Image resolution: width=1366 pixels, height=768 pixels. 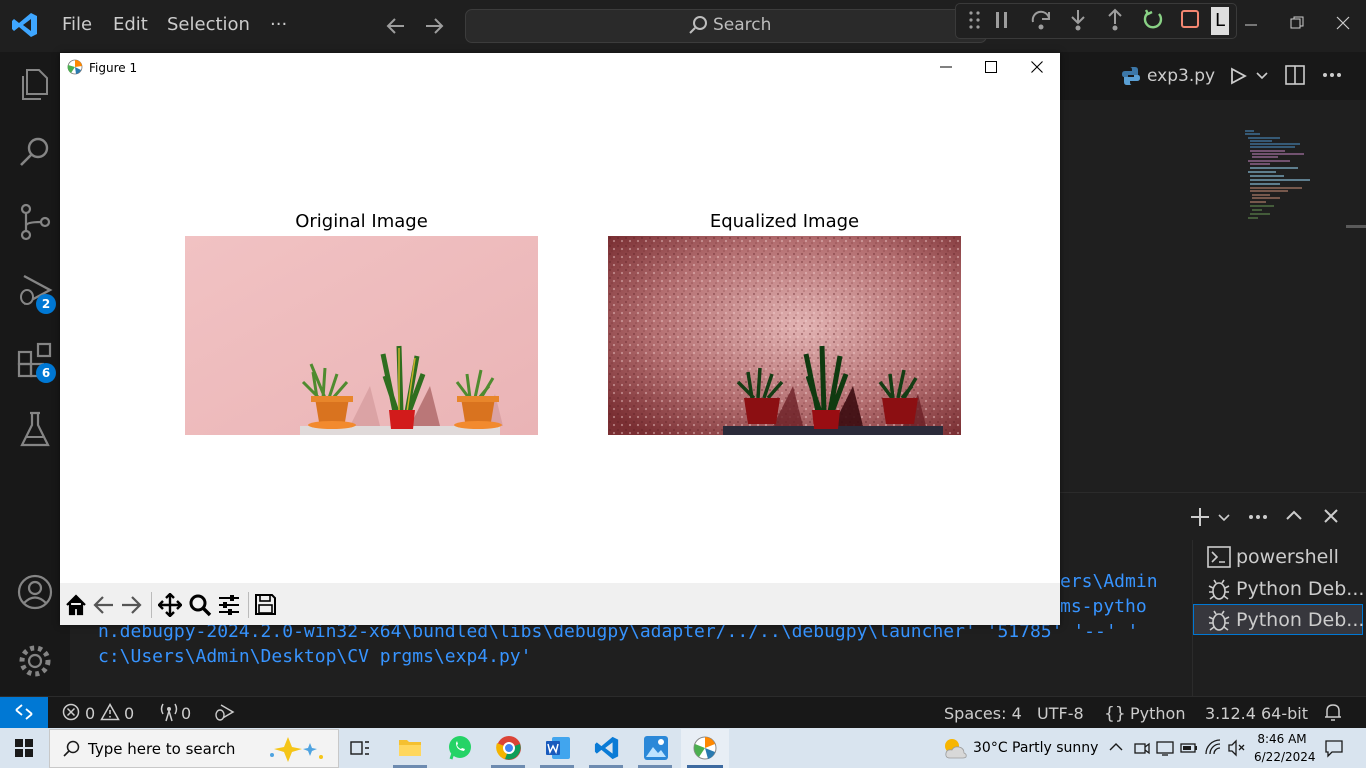 What do you see at coordinates (24, 25) in the screenshot?
I see `vscode-logo-icon` at bounding box center [24, 25].